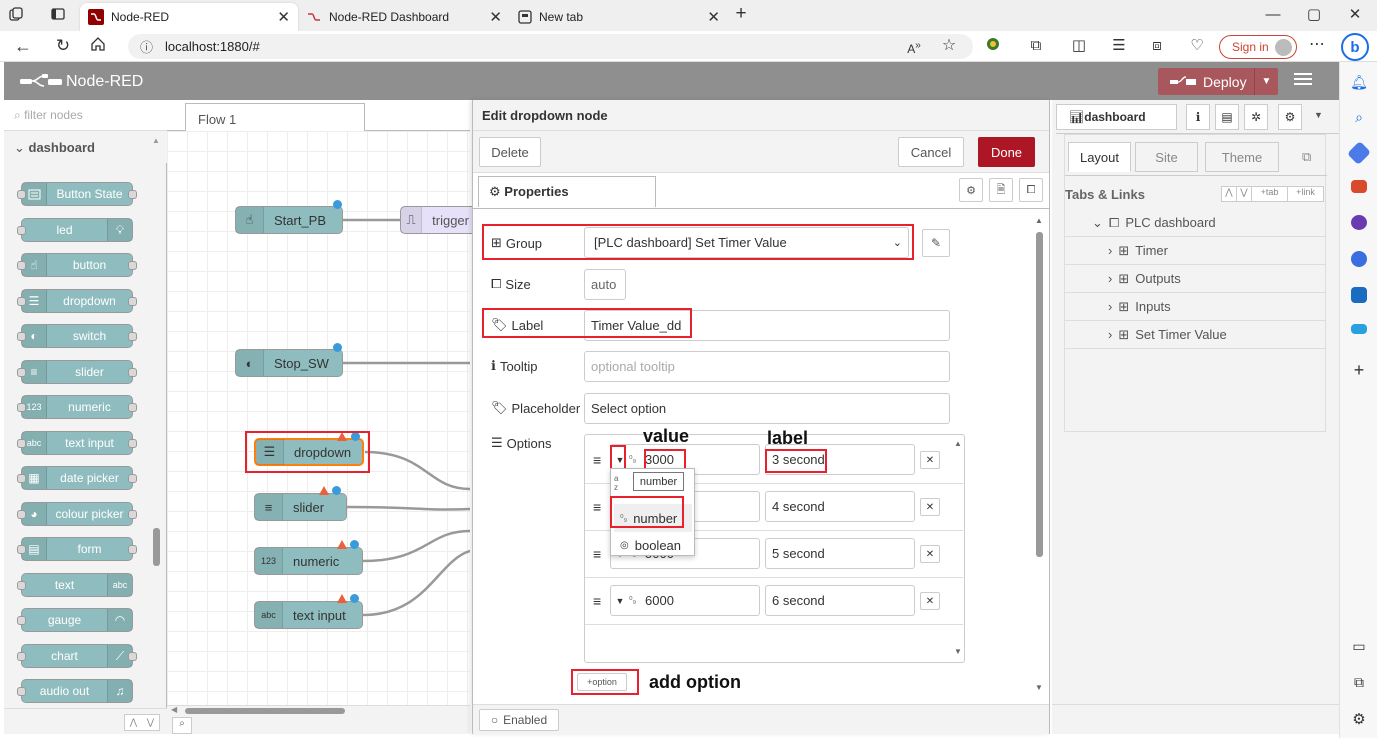 This screenshot has width=1377, height=738. I want to click on subtab-layout: Layout, so click(1099, 157).